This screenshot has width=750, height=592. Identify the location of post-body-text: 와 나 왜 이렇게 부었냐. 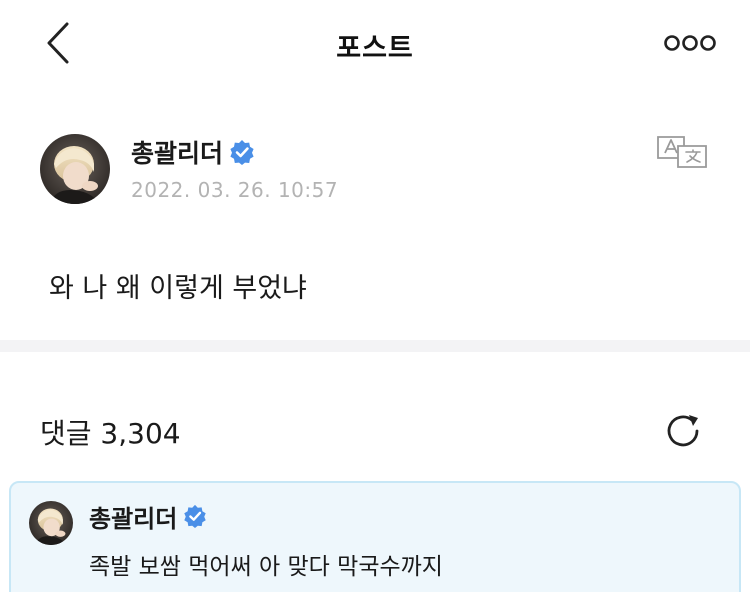
(178, 288).